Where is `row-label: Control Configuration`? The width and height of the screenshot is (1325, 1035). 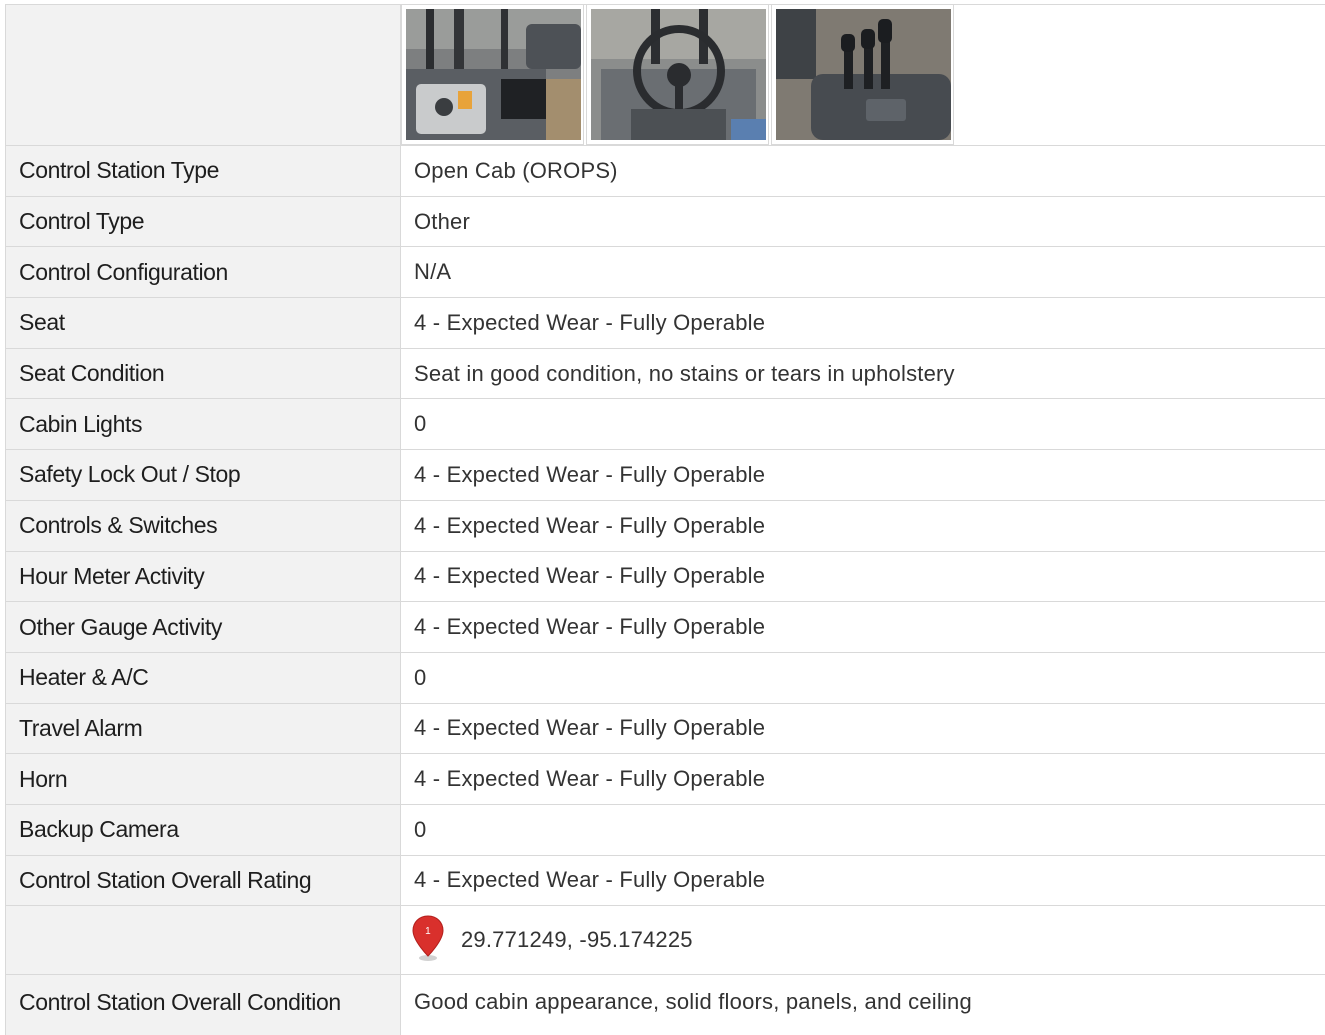 row-label: Control Configuration is located at coordinates (203, 272).